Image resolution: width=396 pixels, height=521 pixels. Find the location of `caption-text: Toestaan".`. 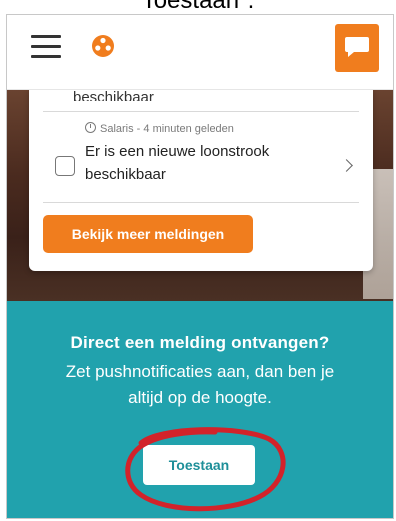

caption-text: Toestaan". is located at coordinates (198, 7).